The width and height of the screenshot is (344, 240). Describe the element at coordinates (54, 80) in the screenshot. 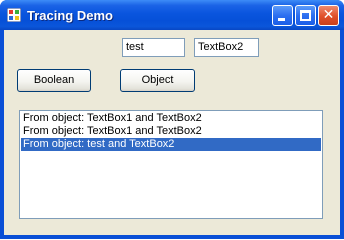

I see `boolean-button: Boolean` at that location.